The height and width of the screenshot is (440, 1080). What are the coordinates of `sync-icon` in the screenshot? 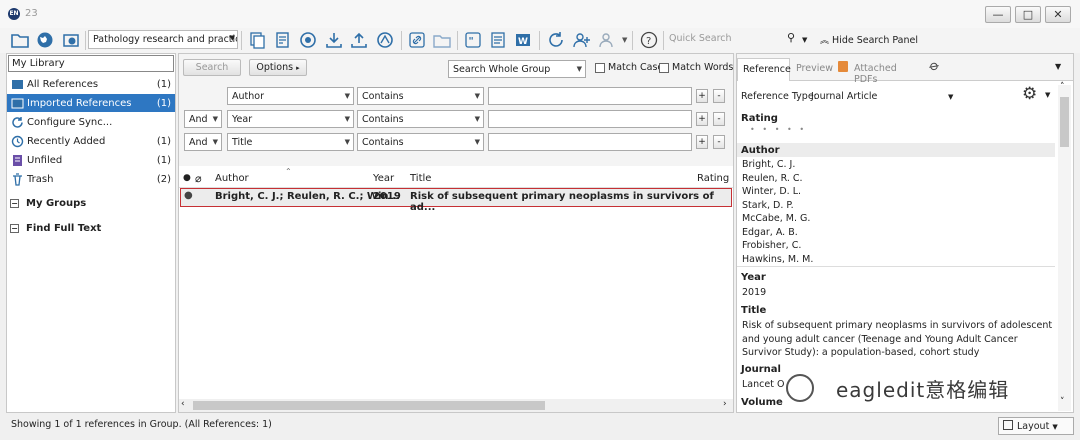 It's located at (556, 40).